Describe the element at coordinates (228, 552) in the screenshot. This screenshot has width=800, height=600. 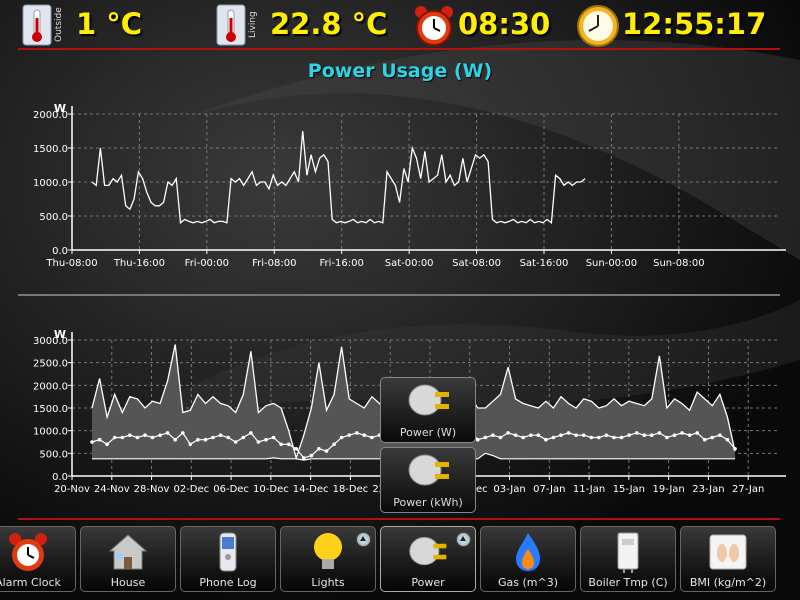
I see `phone-icon` at that location.